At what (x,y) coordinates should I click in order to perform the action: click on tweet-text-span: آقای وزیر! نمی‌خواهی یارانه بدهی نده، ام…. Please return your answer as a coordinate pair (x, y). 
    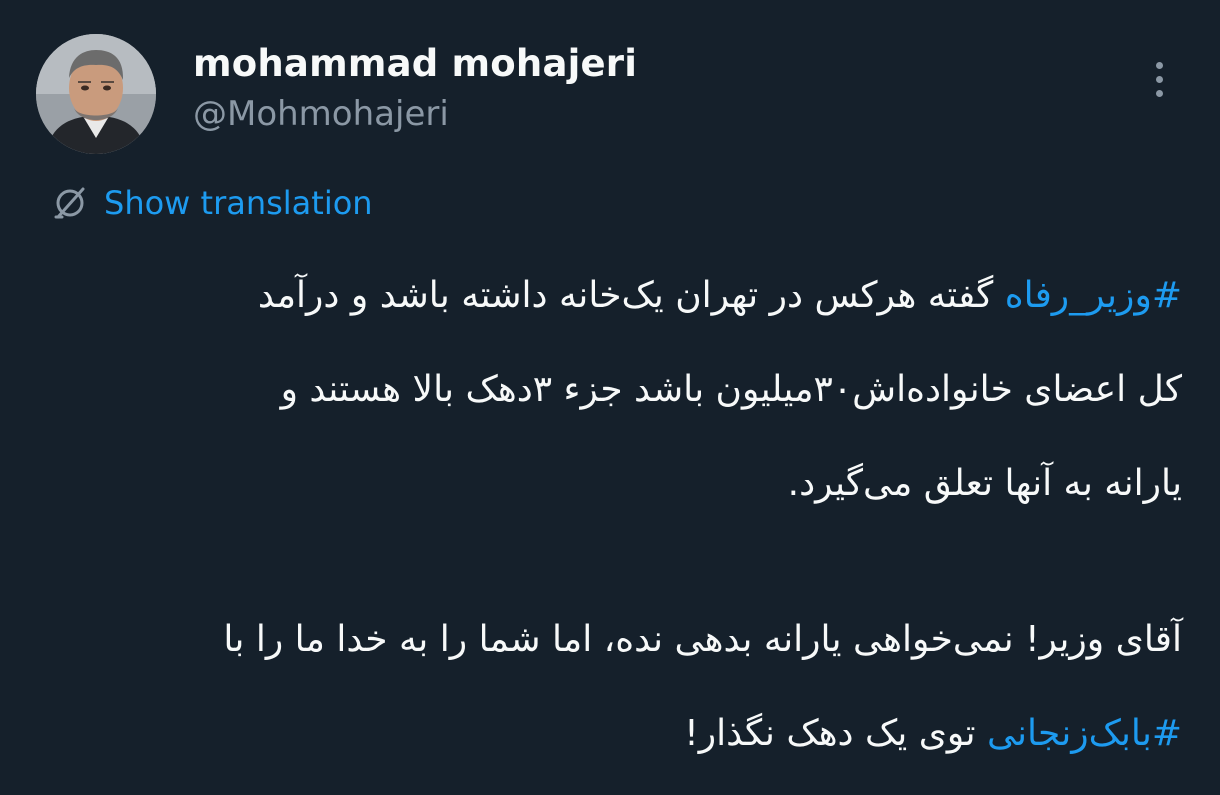
    Looking at the image, I should click on (702, 639).